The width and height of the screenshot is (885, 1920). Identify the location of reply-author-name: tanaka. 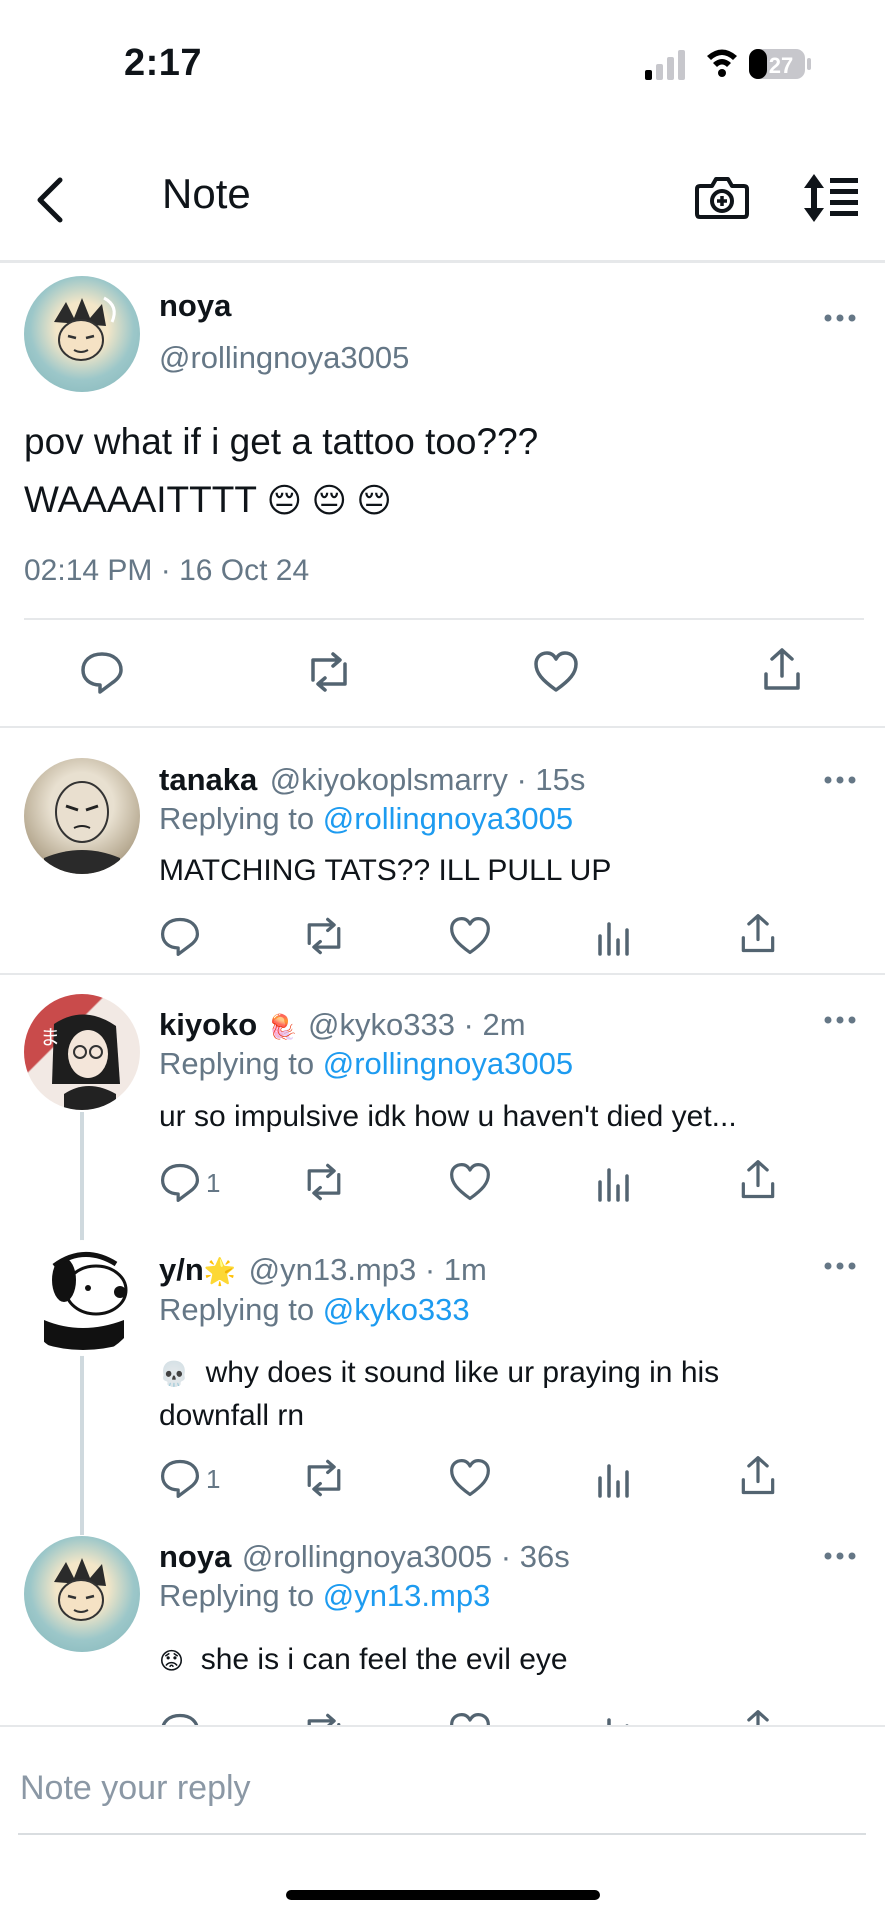
(208, 779).